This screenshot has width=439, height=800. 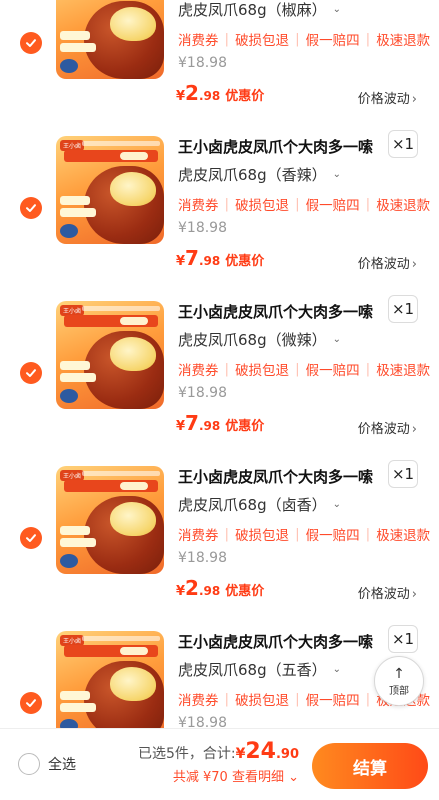 I want to click on discount-line: 共减 ¥70 查看明细 ⌄, so click(x=218, y=775).